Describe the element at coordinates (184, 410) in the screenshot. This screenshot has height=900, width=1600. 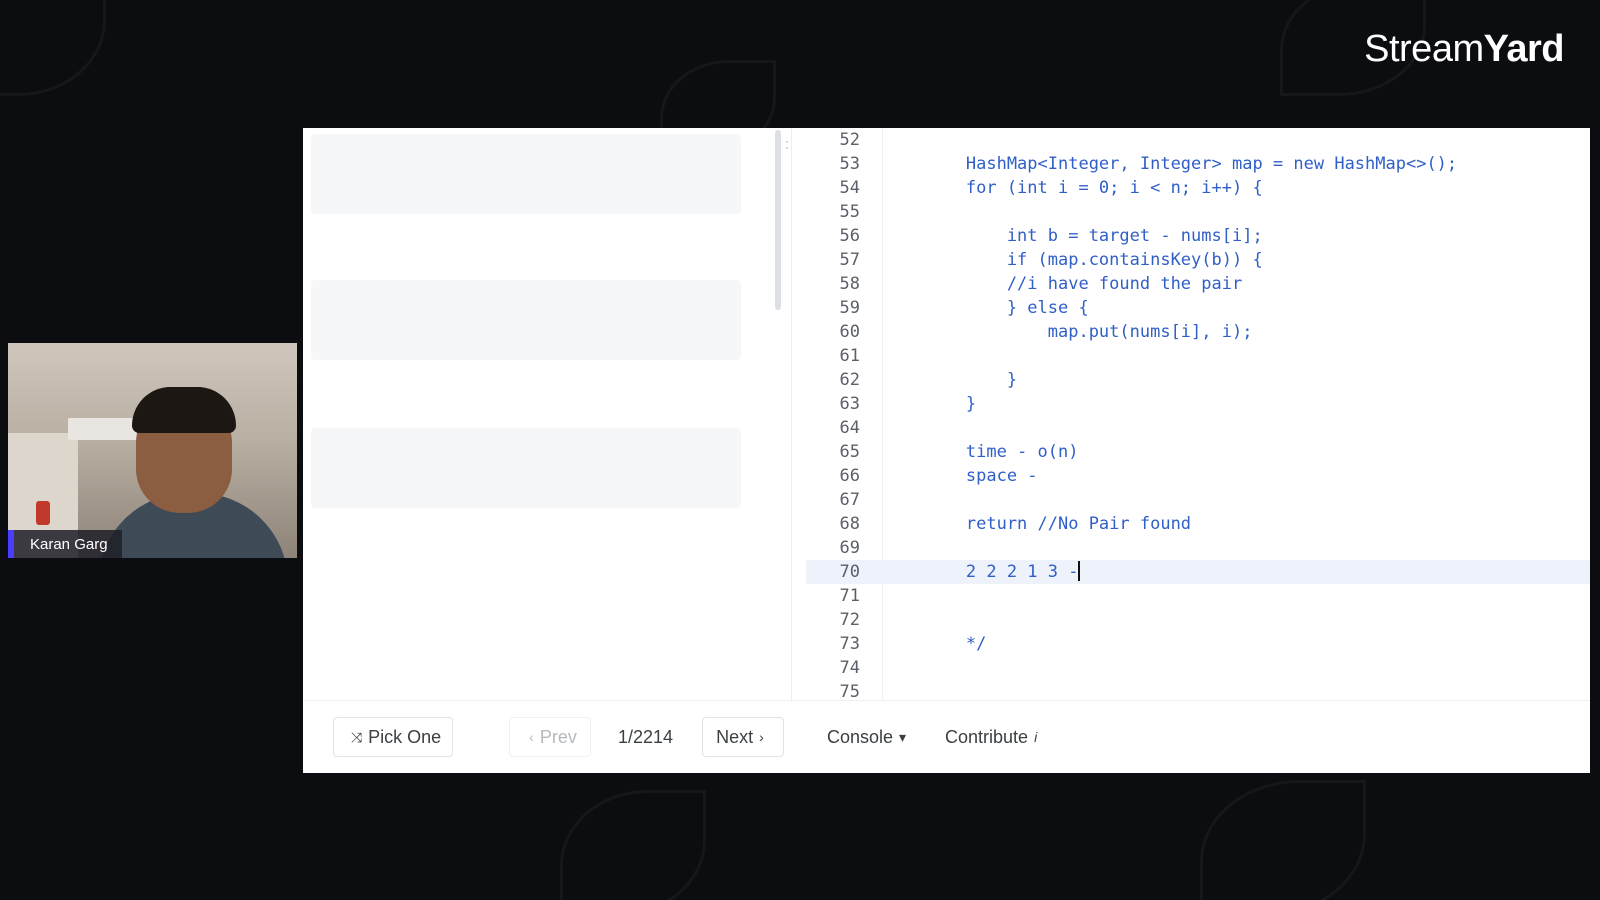
I see `participant-hair` at that location.